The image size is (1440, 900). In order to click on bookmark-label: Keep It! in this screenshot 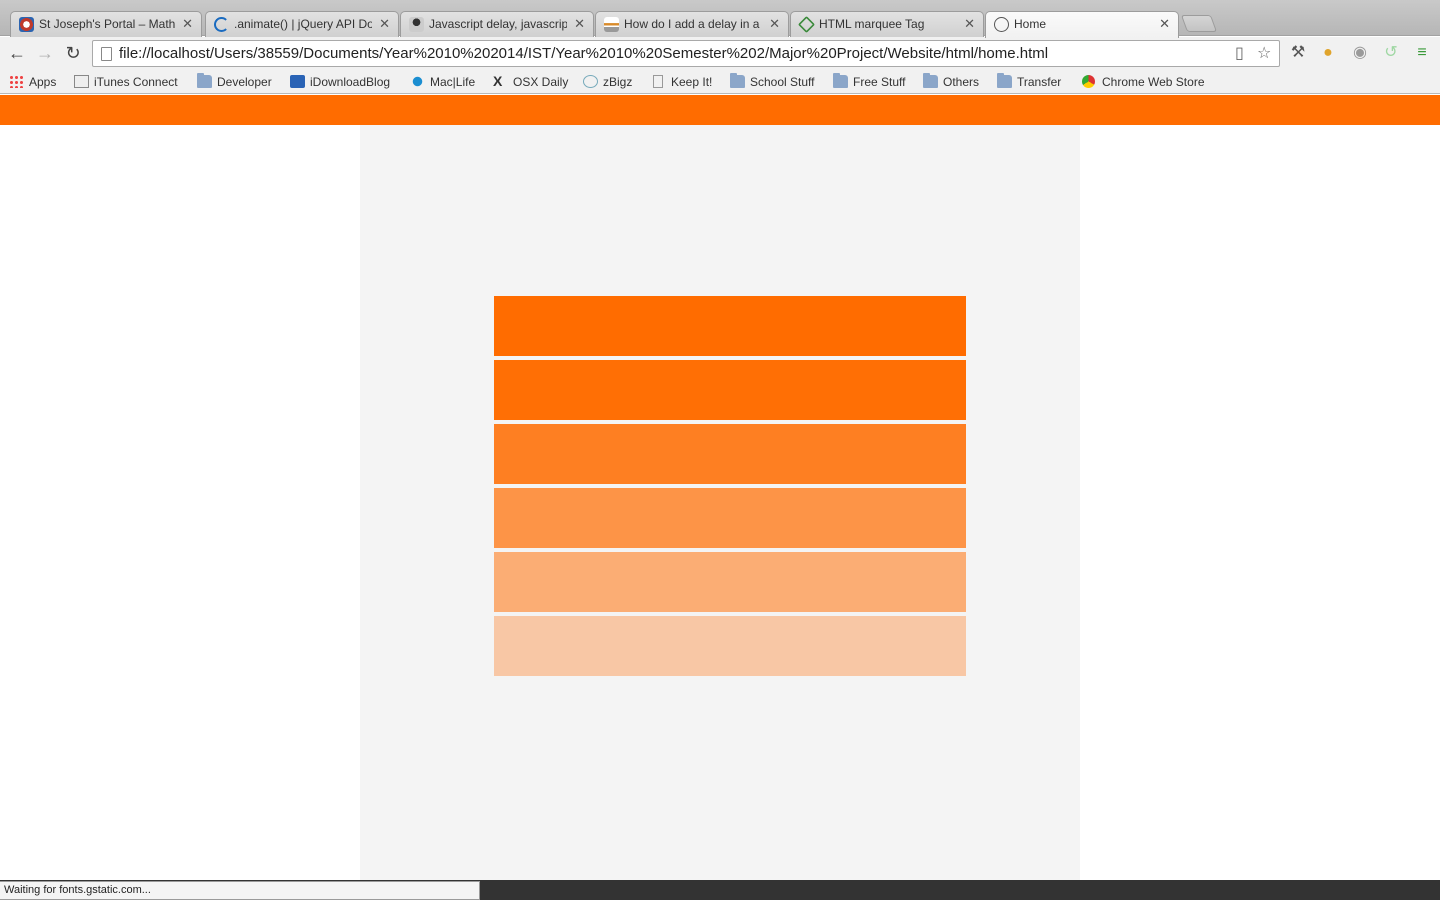, I will do `click(692, 82)`.